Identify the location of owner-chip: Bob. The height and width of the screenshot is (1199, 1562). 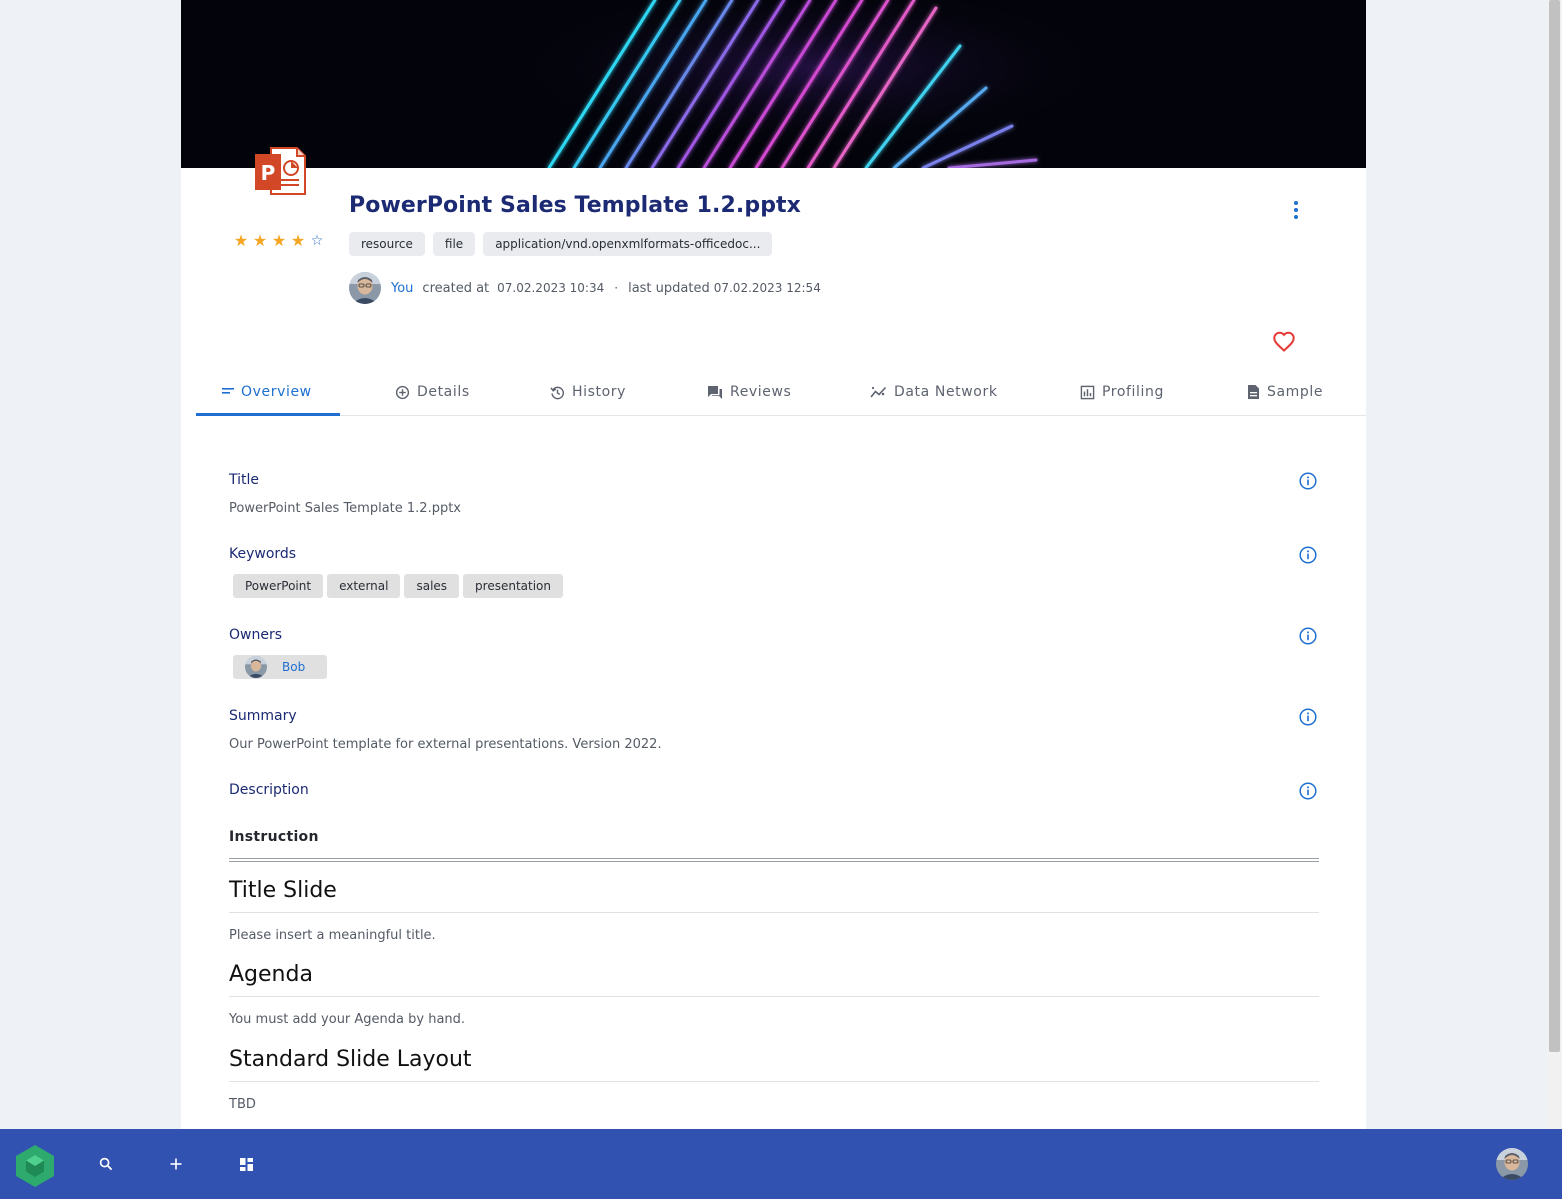
(280, 667).